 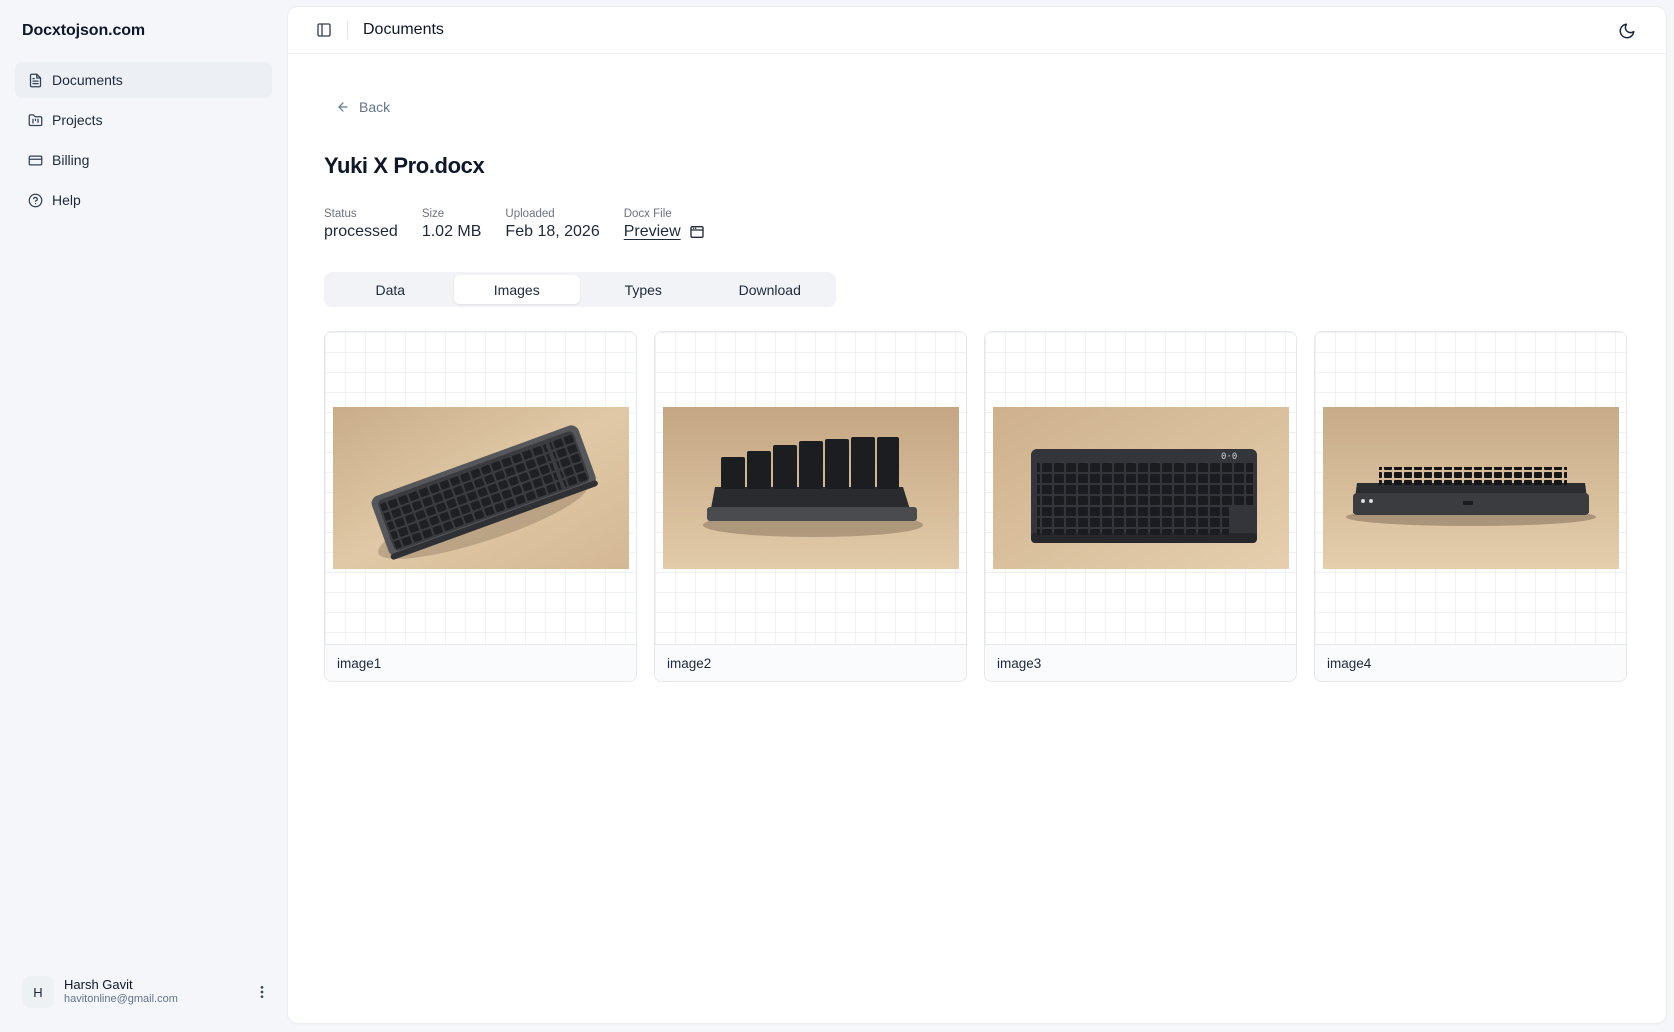 What do you see at coordinates (143, 160) in the screenshot?
I see `sidebar-item-billing: Billing` at bounding box center [143, 160].